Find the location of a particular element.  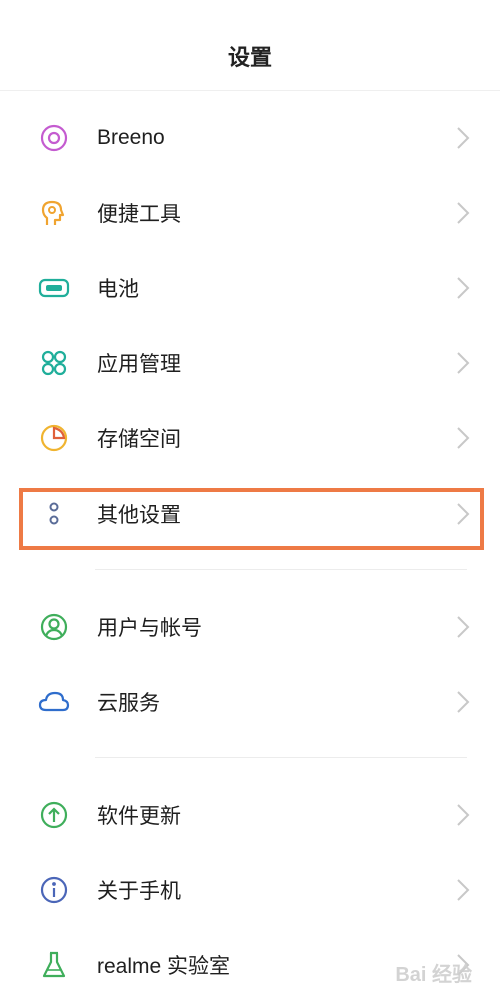

storage-icon is located at coordinates (54, 438).